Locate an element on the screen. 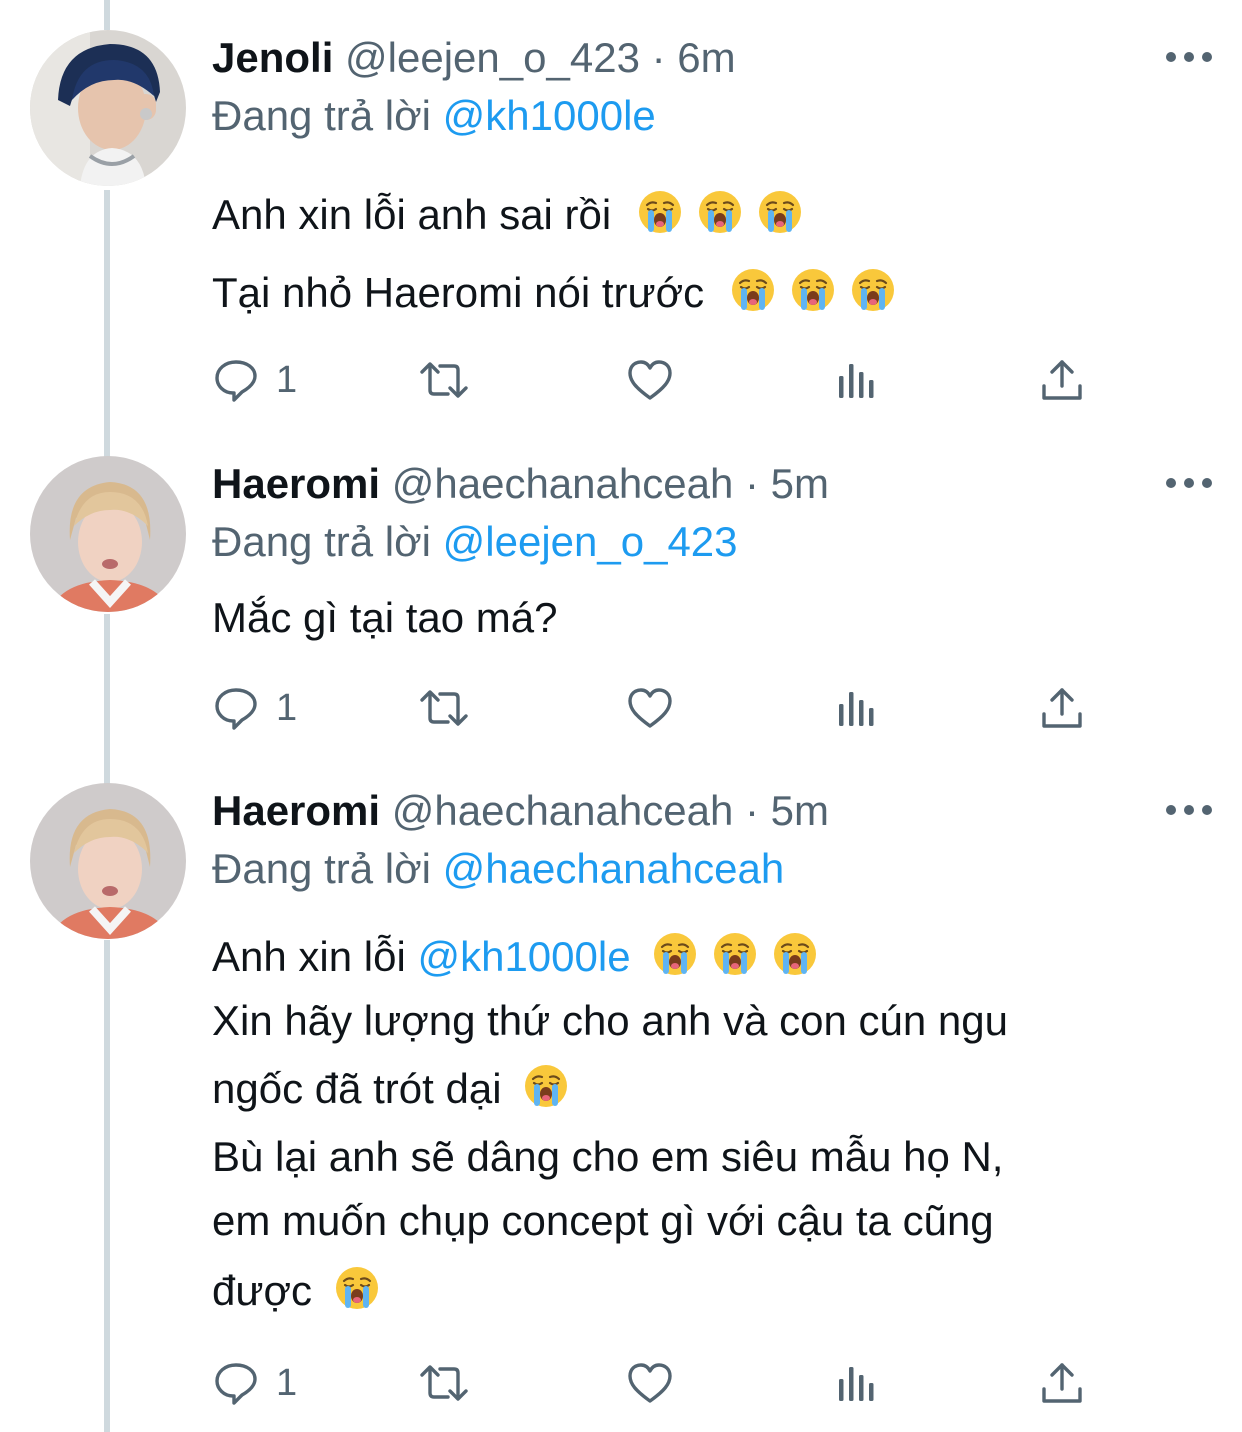 The image size is (1242, 1432). text-segment: Anh xin lỗi is located at coordinates (309, 956).